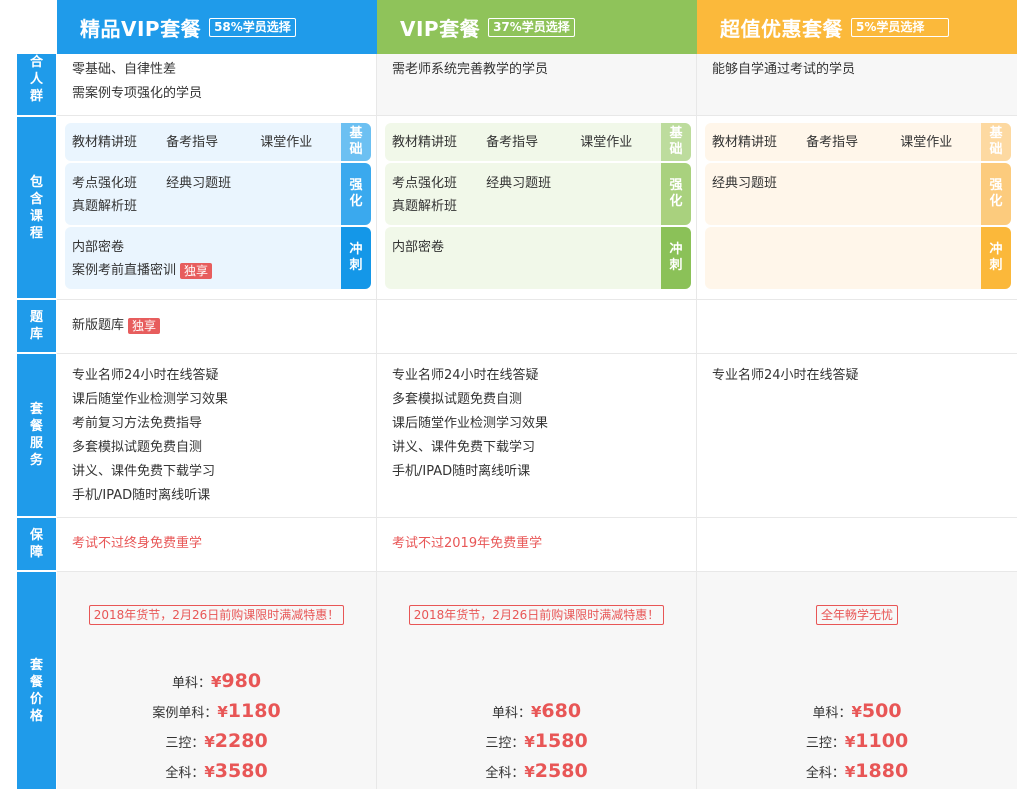  I want to click on price-line: 单科：¥980, so click(216, 681).